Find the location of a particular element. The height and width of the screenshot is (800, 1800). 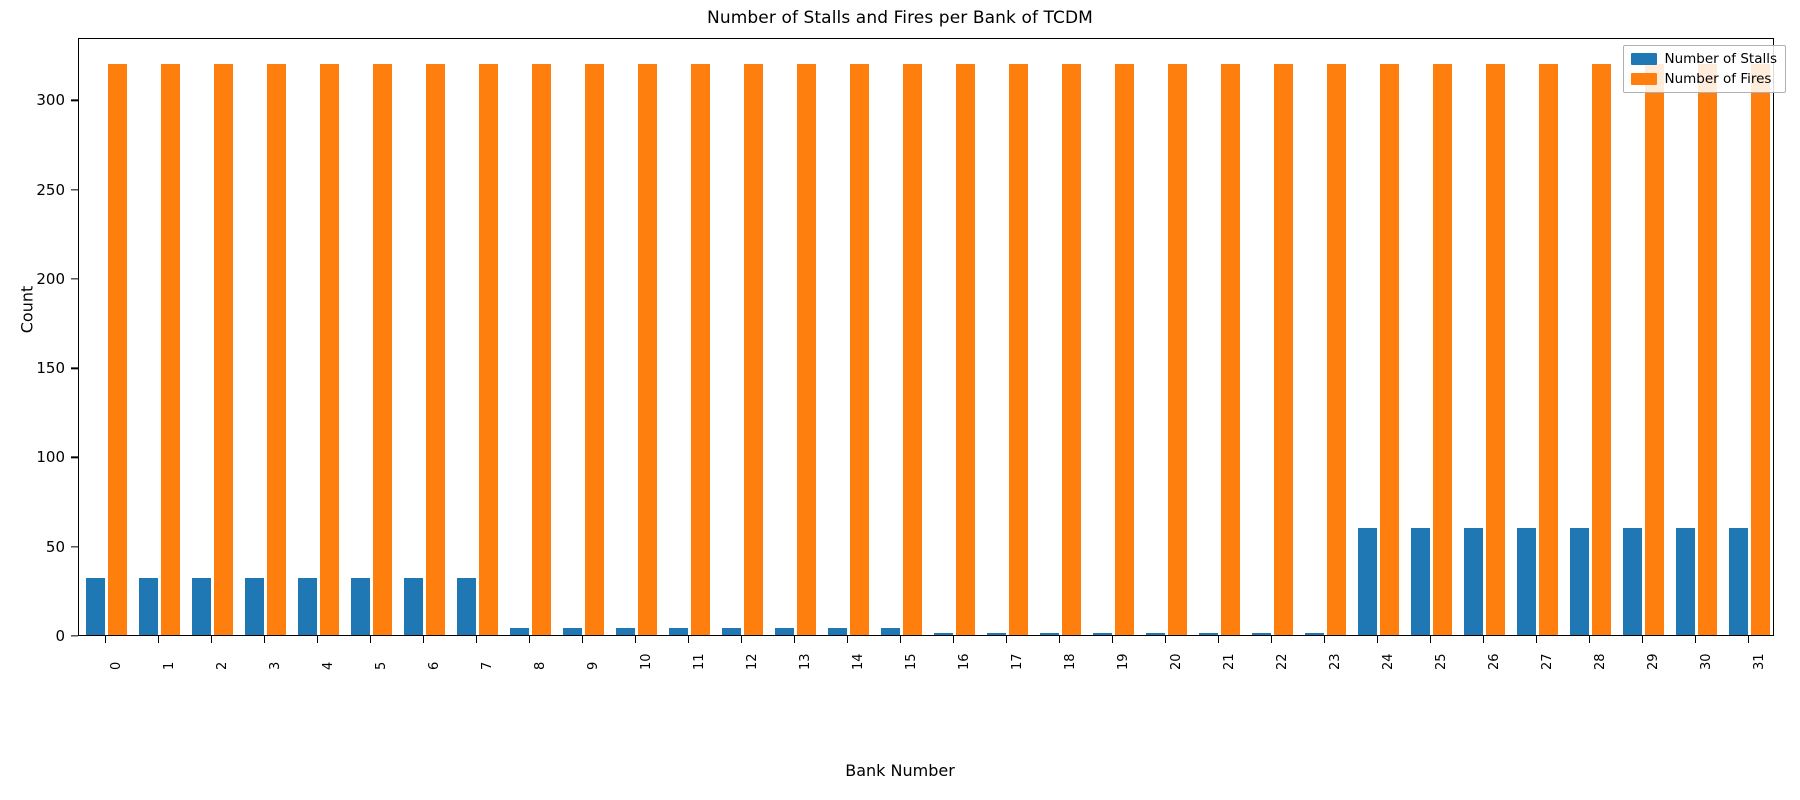

x-tick-label: 24 is located at coordinates (1388, 661).